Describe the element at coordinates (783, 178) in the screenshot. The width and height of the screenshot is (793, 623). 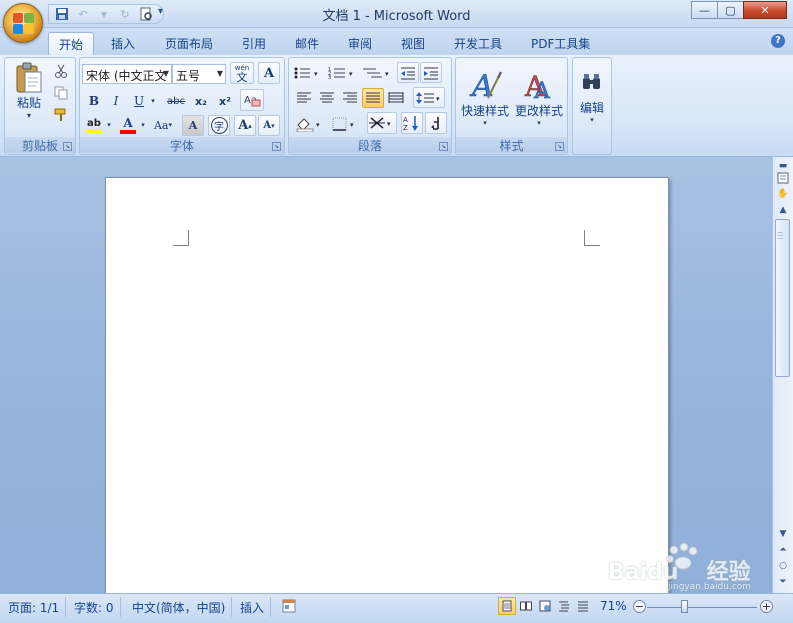
I see `select-object-icon` at that location.